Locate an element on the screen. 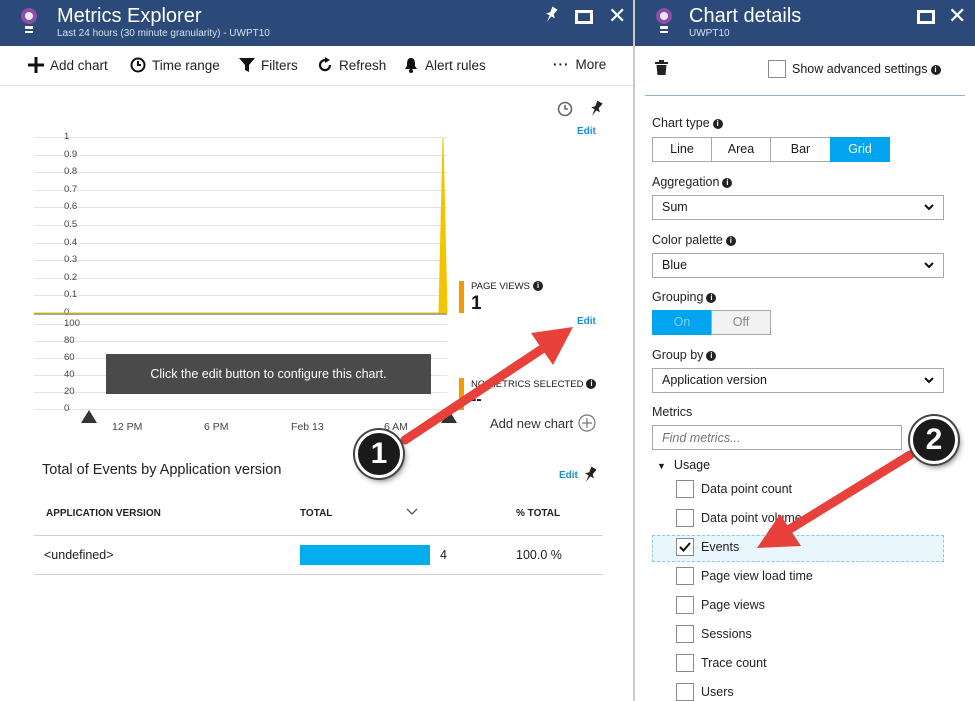  chart-pin-icon is located at coordinates (596, 111).